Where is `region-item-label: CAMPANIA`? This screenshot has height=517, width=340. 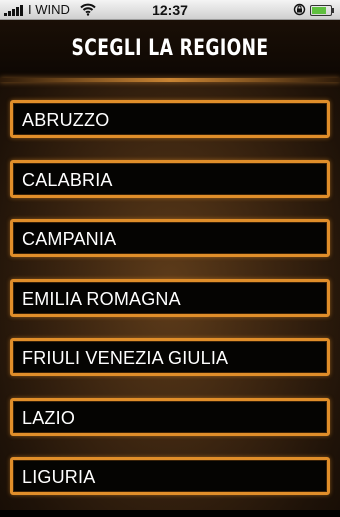
region-item-label: CAMPANIA is located at coordinates (69, 239).